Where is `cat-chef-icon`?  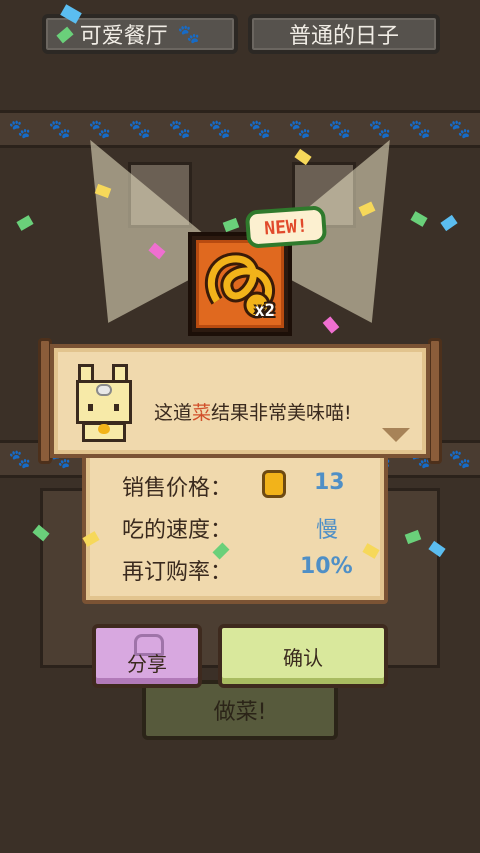
cat-chef-icon is located at coordinates (104, 404).